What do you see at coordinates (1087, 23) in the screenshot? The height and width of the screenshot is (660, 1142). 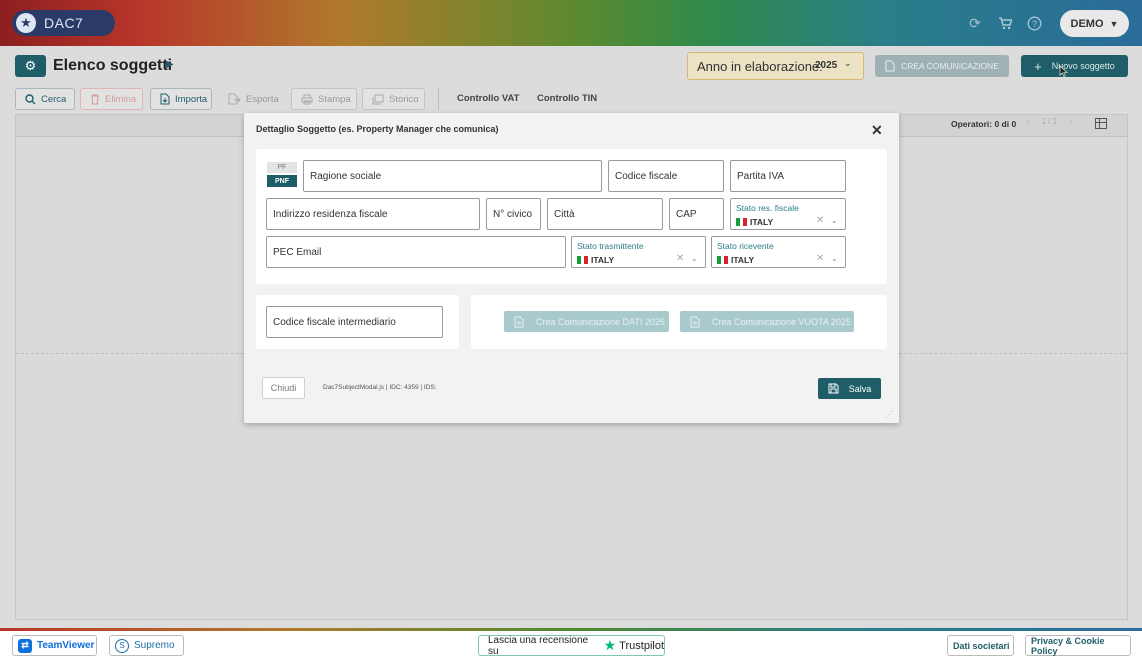 I see `user-label: DEMO` at bounding box center [1087, 23].